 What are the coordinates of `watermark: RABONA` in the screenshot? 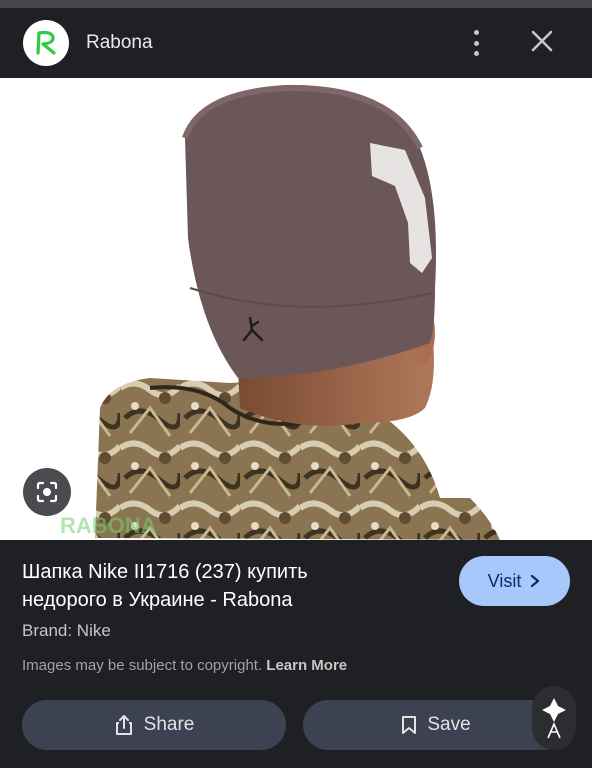 It's located at (108, 525).